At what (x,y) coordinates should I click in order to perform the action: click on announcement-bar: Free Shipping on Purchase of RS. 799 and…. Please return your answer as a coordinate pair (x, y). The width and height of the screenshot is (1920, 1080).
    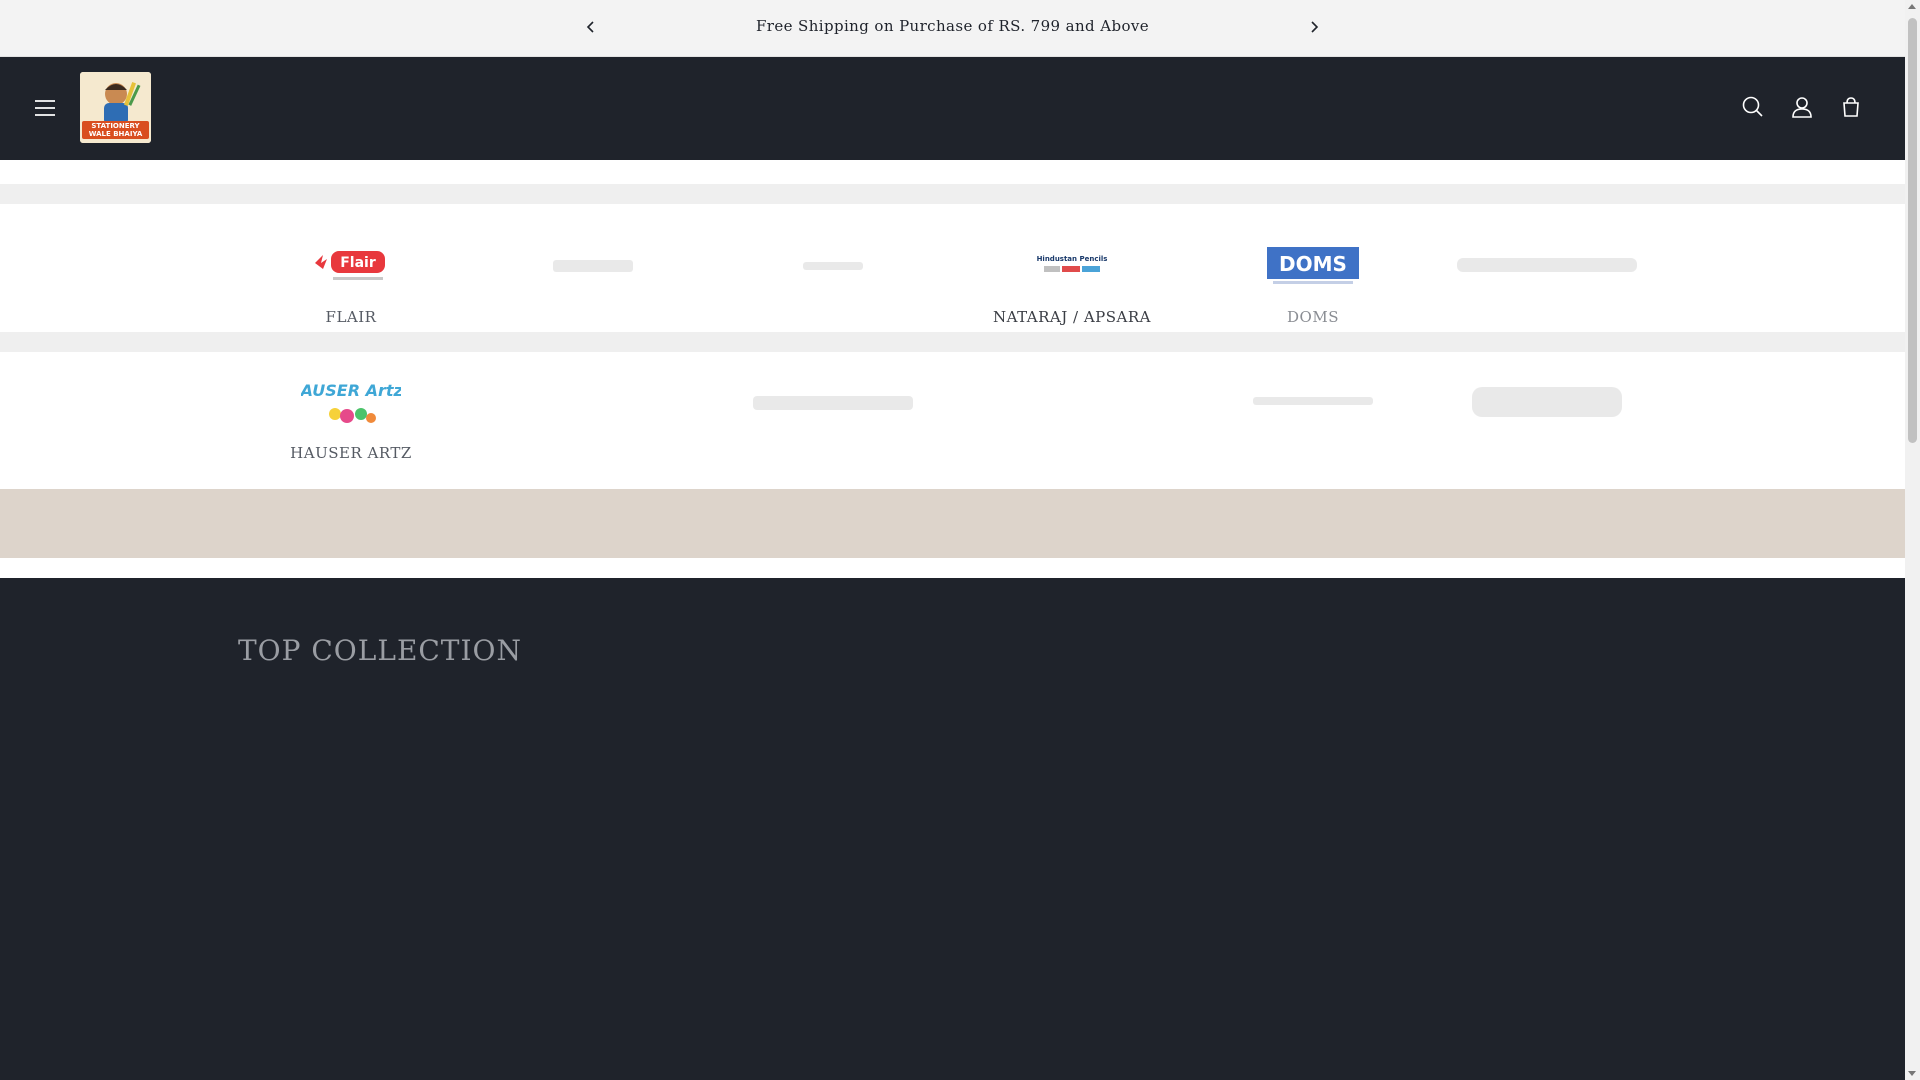
    Looking at the image, I should click on (952, 28).